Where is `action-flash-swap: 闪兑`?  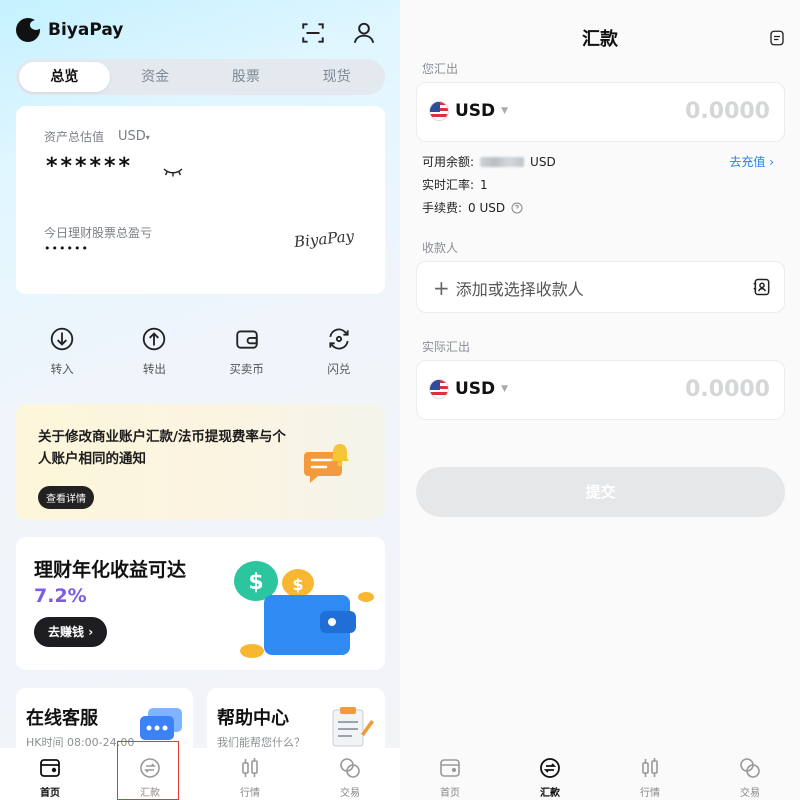 action-flash-swap: 闪兑 is located at coordinates (339, 351).